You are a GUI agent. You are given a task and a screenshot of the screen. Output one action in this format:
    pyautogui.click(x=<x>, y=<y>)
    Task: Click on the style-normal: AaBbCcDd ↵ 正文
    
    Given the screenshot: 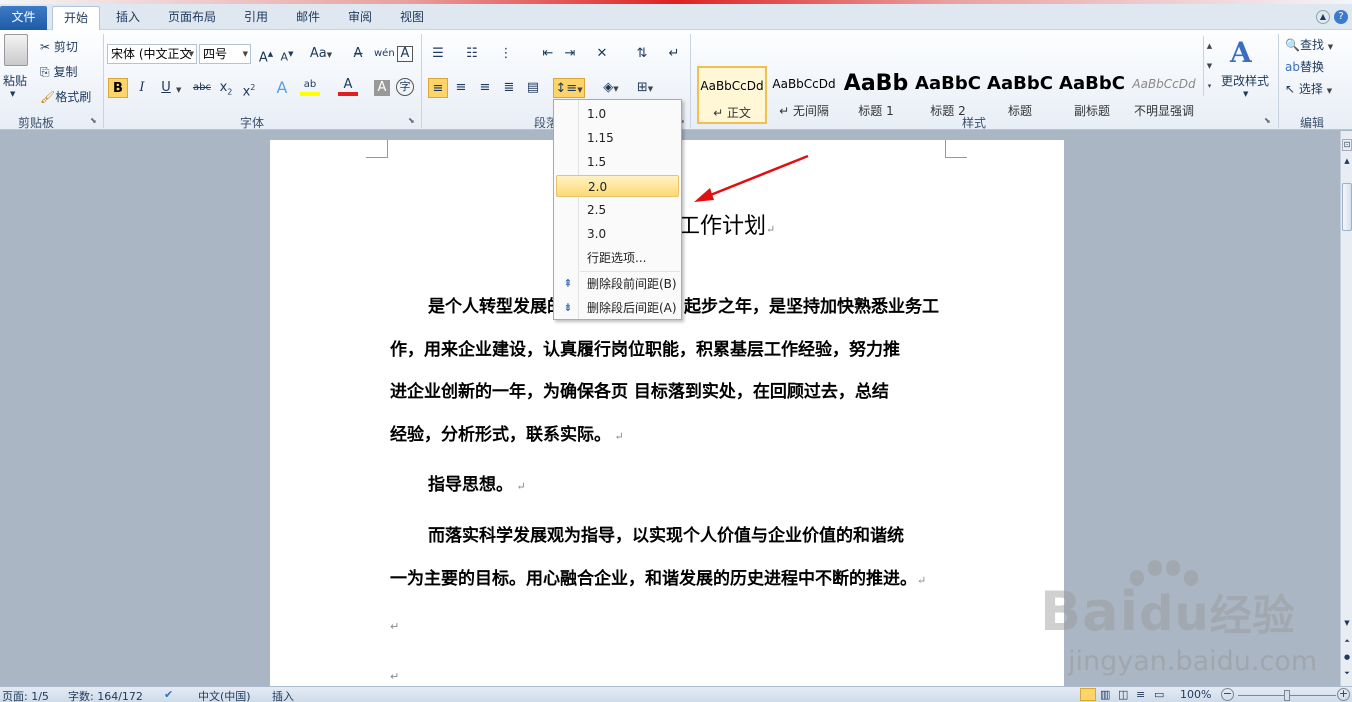 What is the action you would take?
    pyautogui.click(x=732, y=95)
    